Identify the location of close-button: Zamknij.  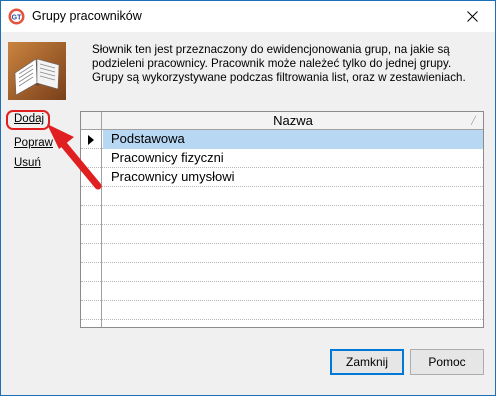
(367, 362).